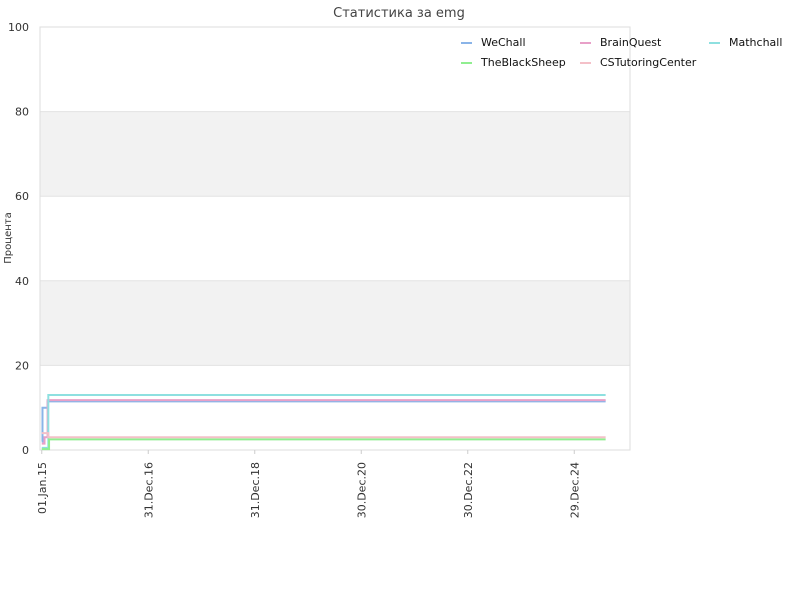 Image resolution: width=800 pixels, height=600 pixels. I want to click on legend-label: CSTutoringCenter, so click(648, 62).